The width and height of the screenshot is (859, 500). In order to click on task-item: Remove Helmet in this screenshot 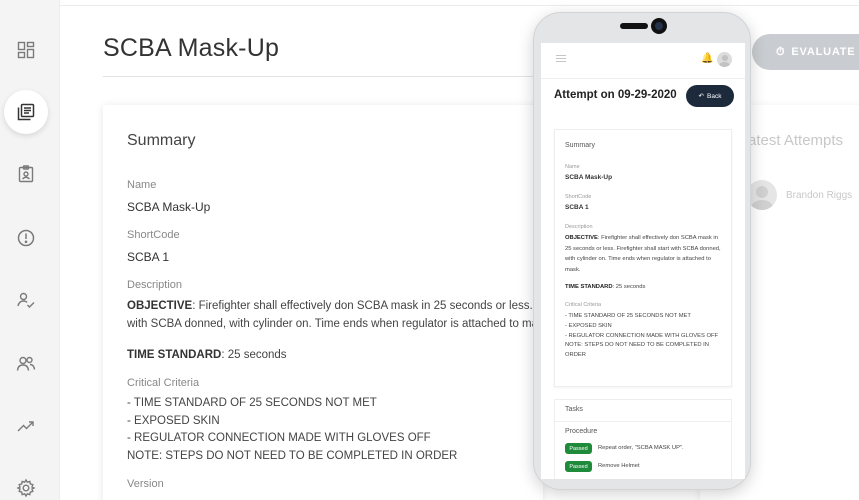, I will do `click(619, 466)`.